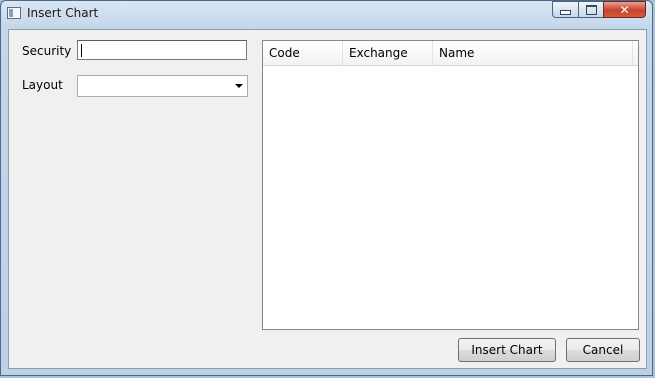  Describe the element at coordinates (162, 86) in the screenshot. I see `layout-dropdown` at that location.